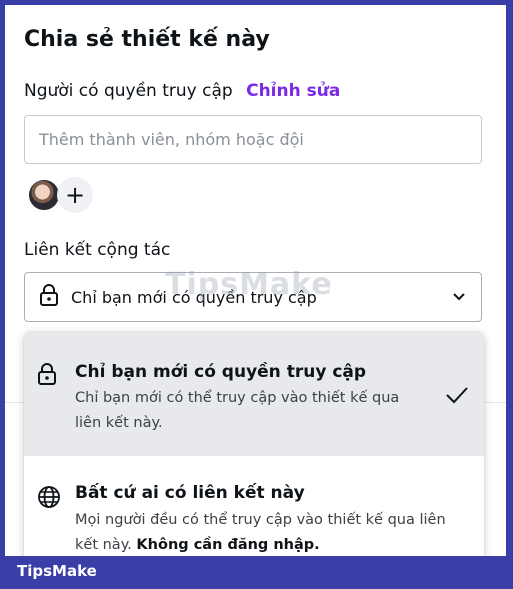  I want to click on access-row: Người có quyền truy cập Chỉnh sửa, so click(182, 91).